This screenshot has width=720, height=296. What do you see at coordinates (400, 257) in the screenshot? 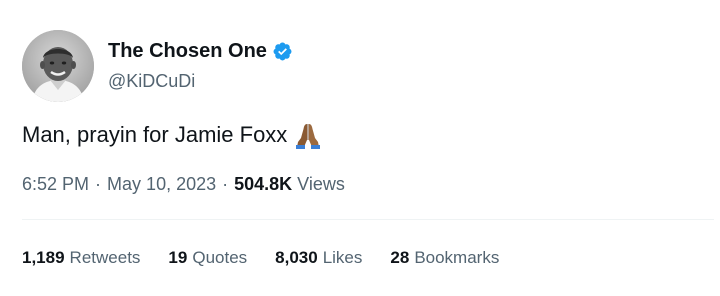
I see `stat-count: 28` at bounding box center [400, 257].